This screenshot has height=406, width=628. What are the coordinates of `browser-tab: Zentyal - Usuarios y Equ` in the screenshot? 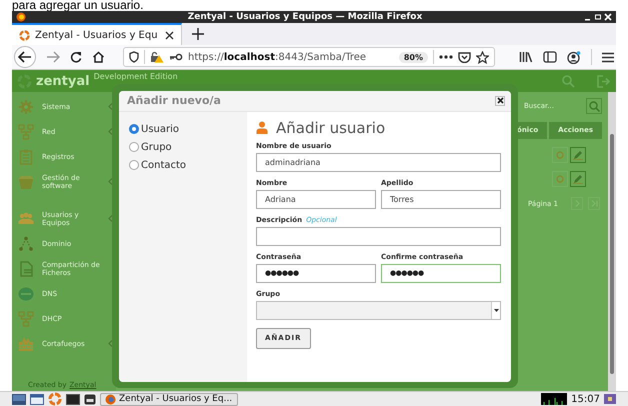 It's located at (97, 34).